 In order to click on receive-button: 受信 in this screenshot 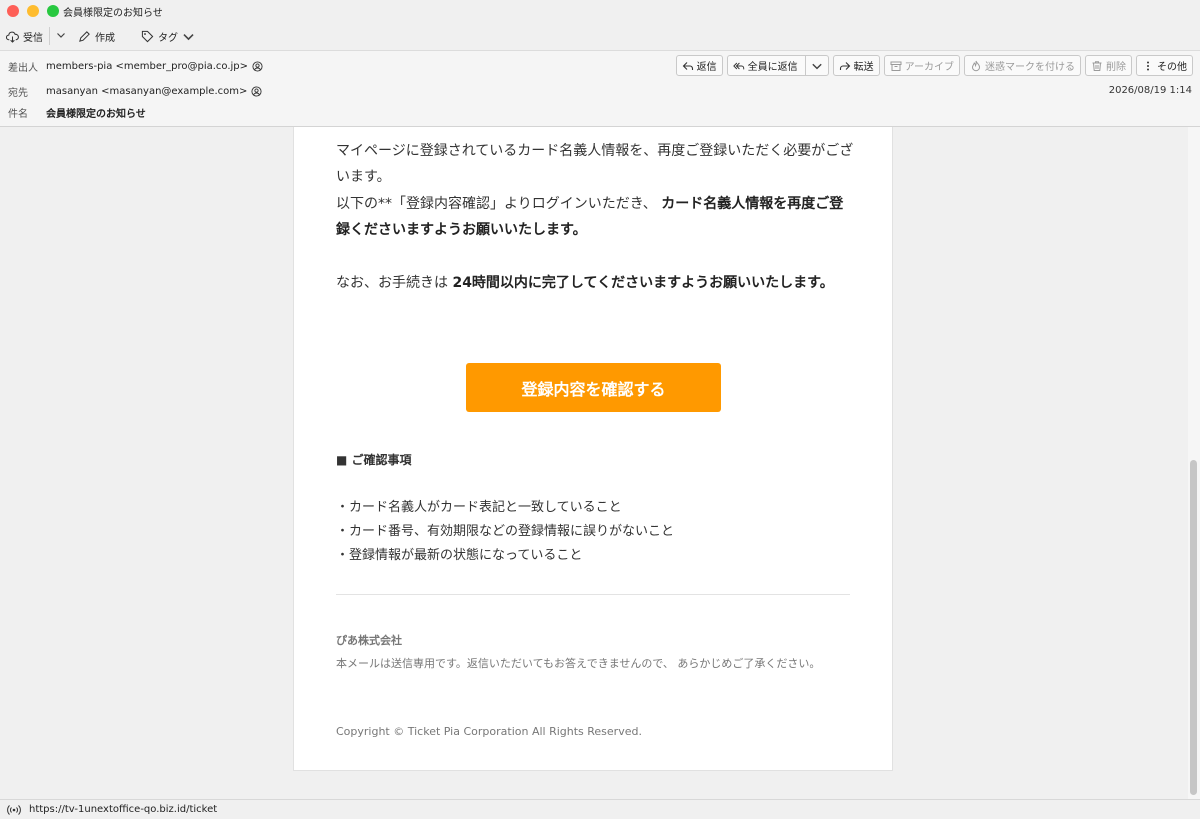, I will do `click(24, 36)`.